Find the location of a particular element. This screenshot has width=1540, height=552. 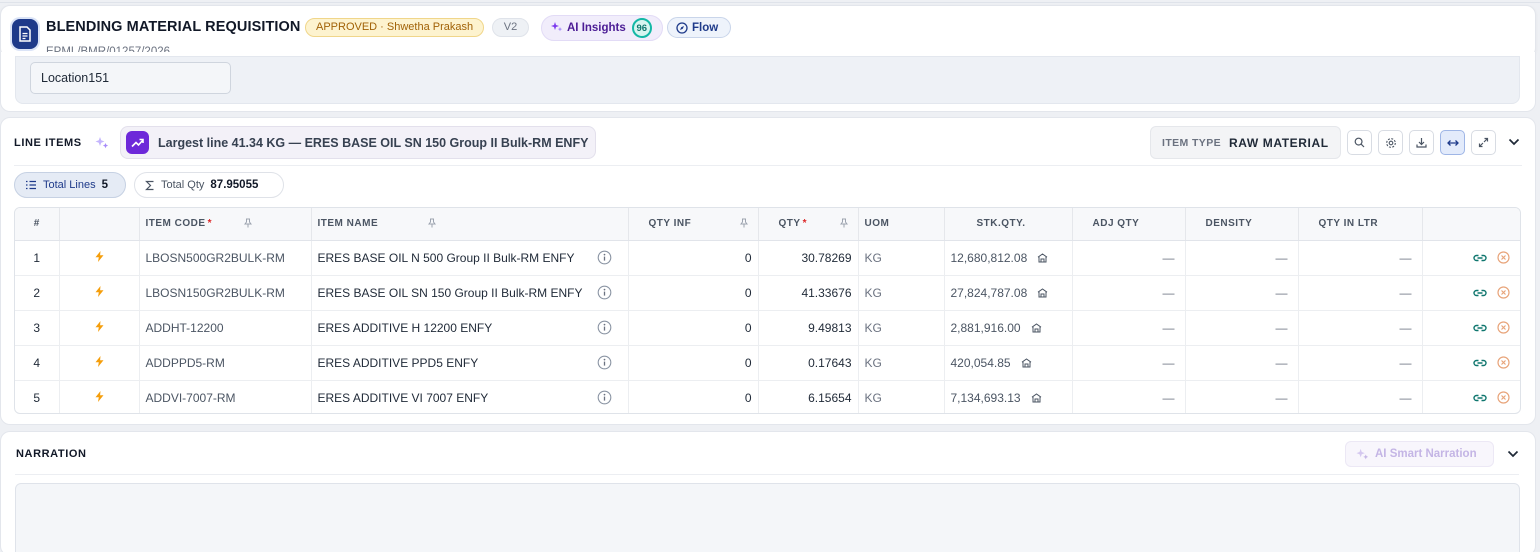

cell-stk-qty: 2,881,916.00 is located at coordinates (985, 327).